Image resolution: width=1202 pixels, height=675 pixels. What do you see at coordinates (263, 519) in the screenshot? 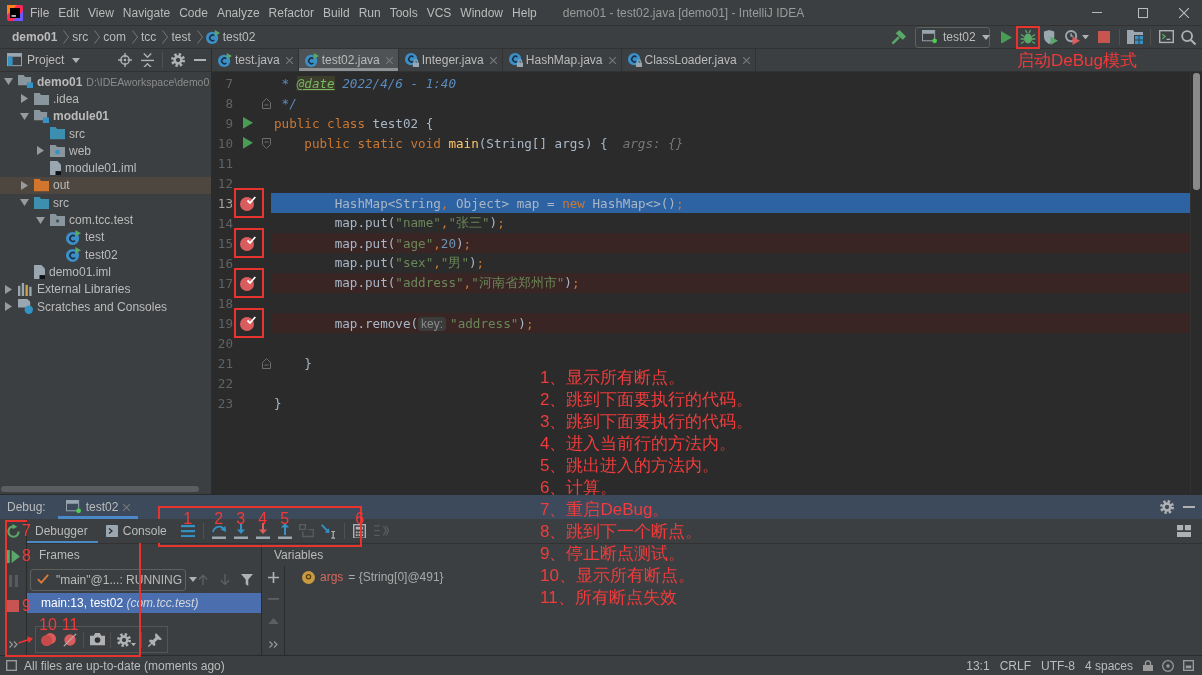
I see `annotation-number: 4` at bounding box center [263, 519].